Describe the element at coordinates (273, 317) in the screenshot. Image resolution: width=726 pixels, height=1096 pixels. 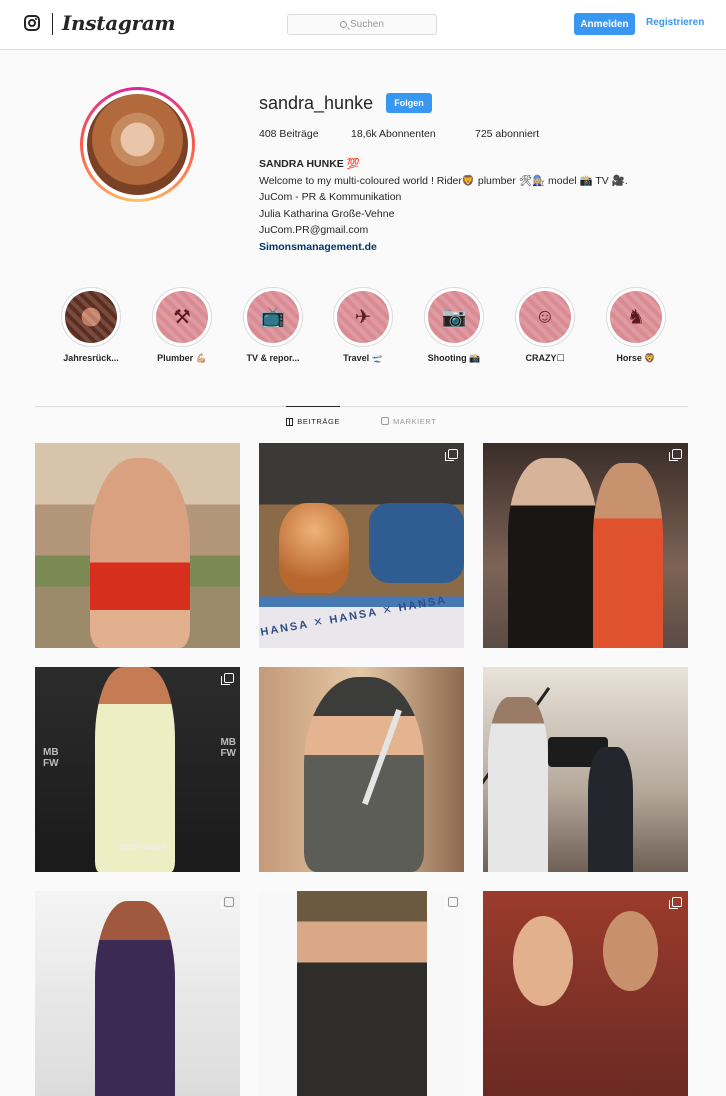
I see `tv-icon: 📺` at that location.